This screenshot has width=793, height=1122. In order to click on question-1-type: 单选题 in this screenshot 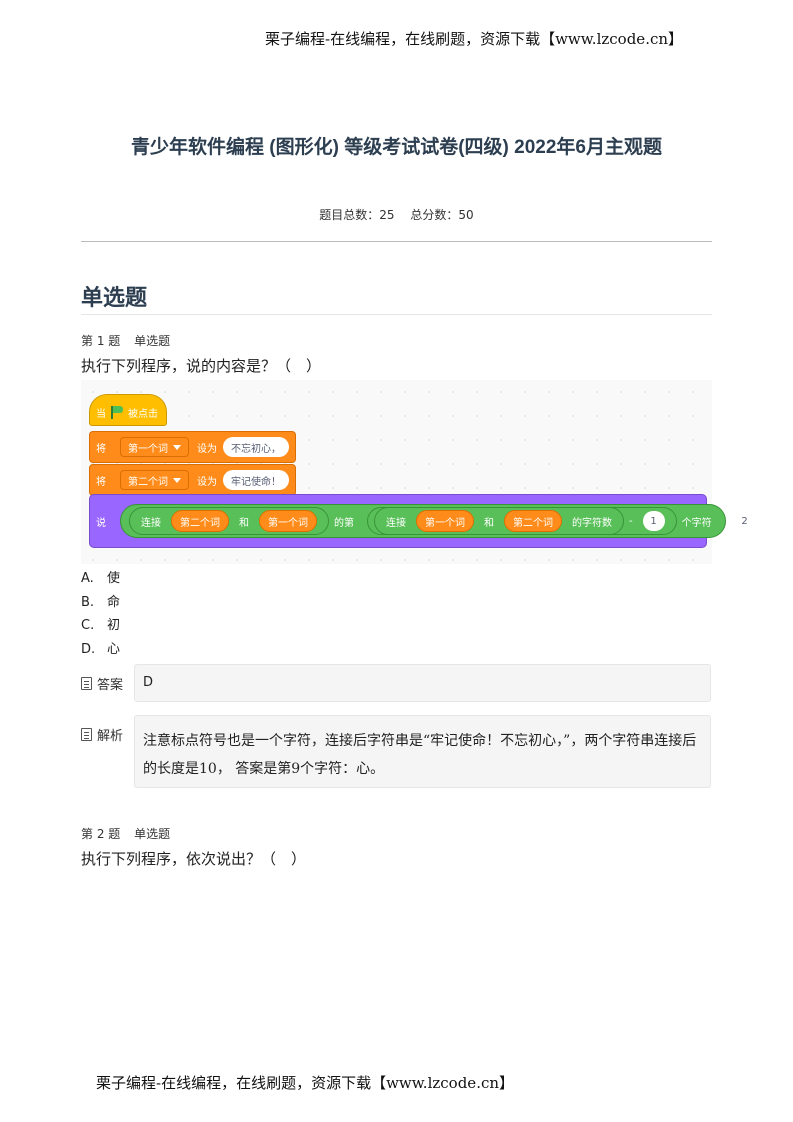, I will do `click(152, 341)`.